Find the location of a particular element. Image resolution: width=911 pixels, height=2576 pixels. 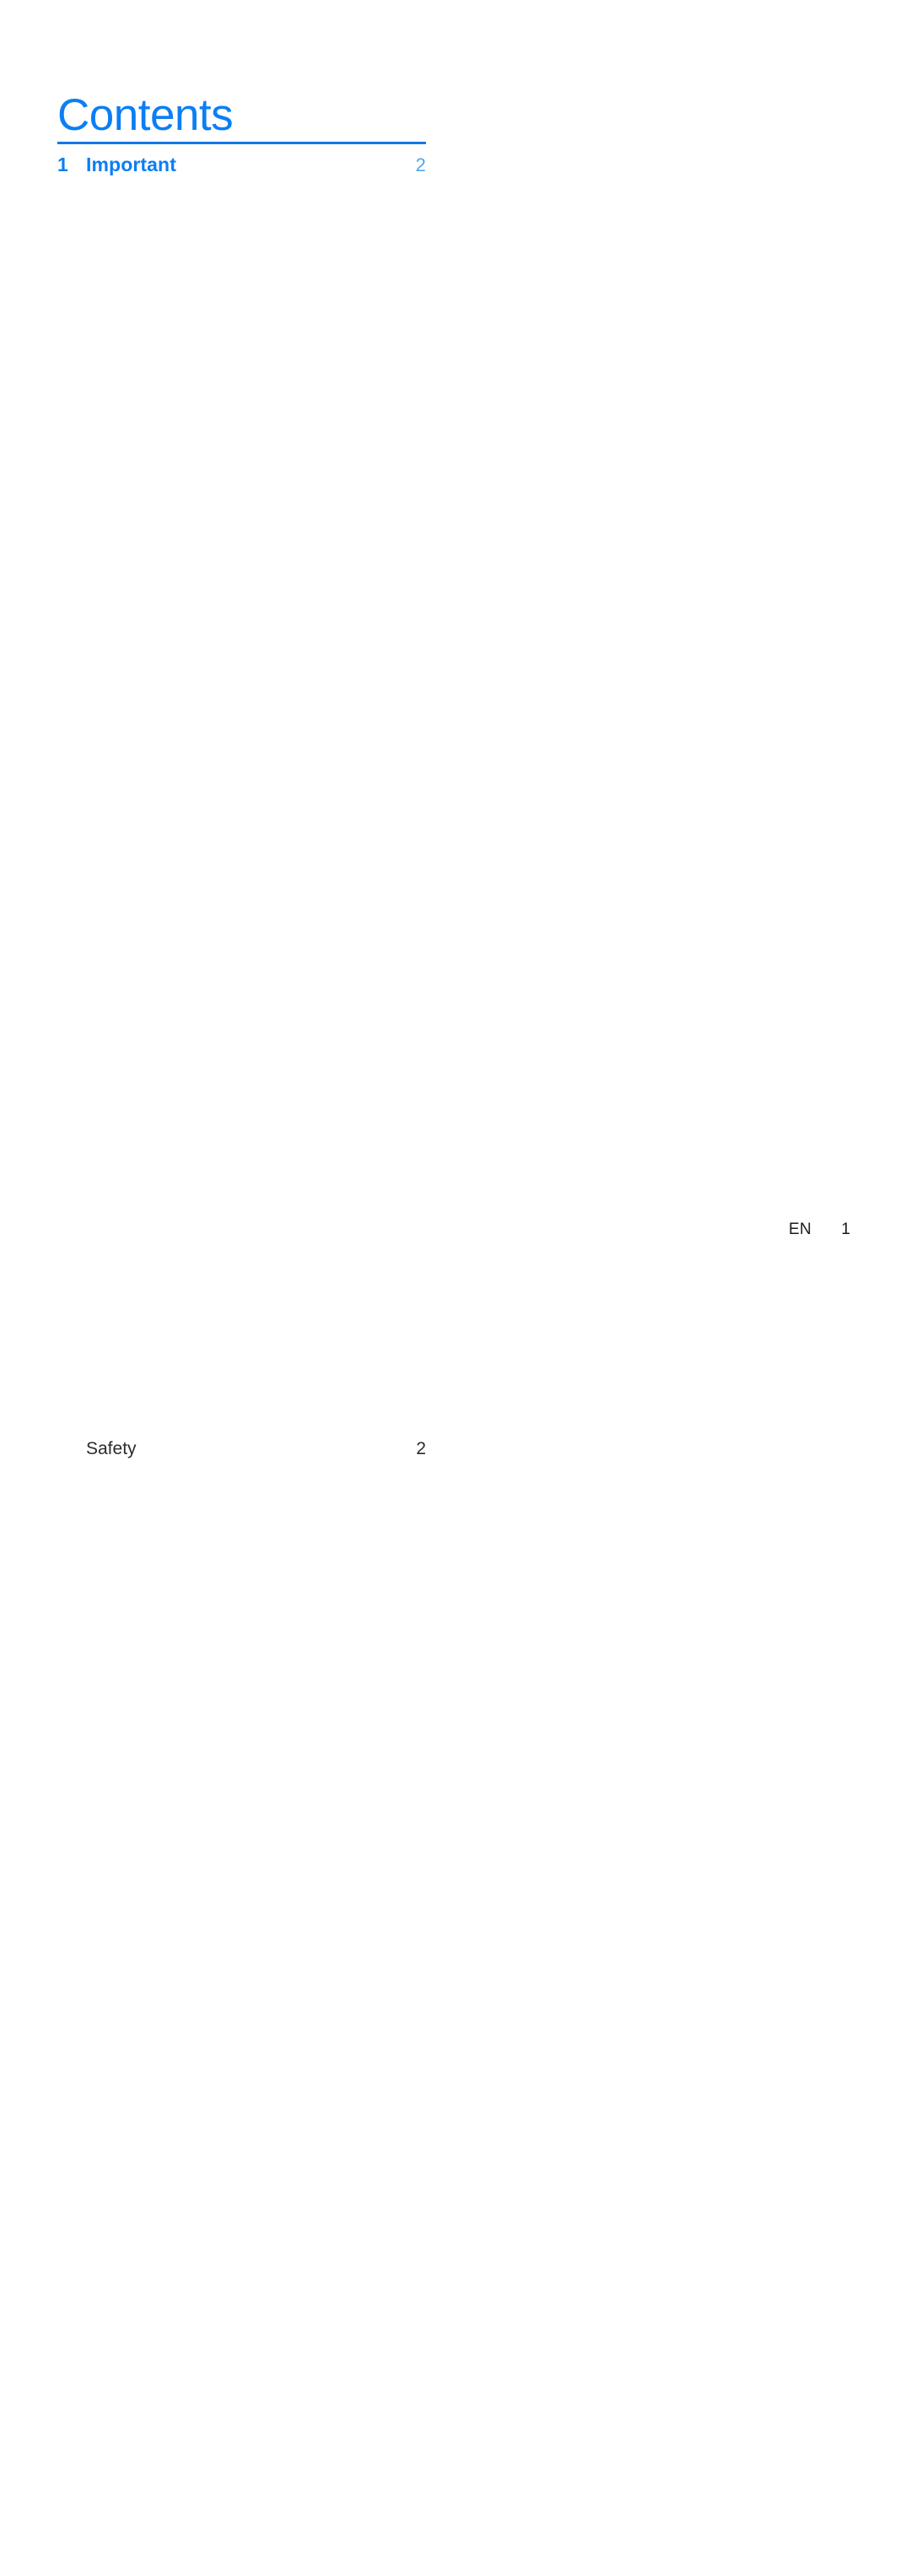

toc-entry-title: Safety is located at coordinates (111, 1448).